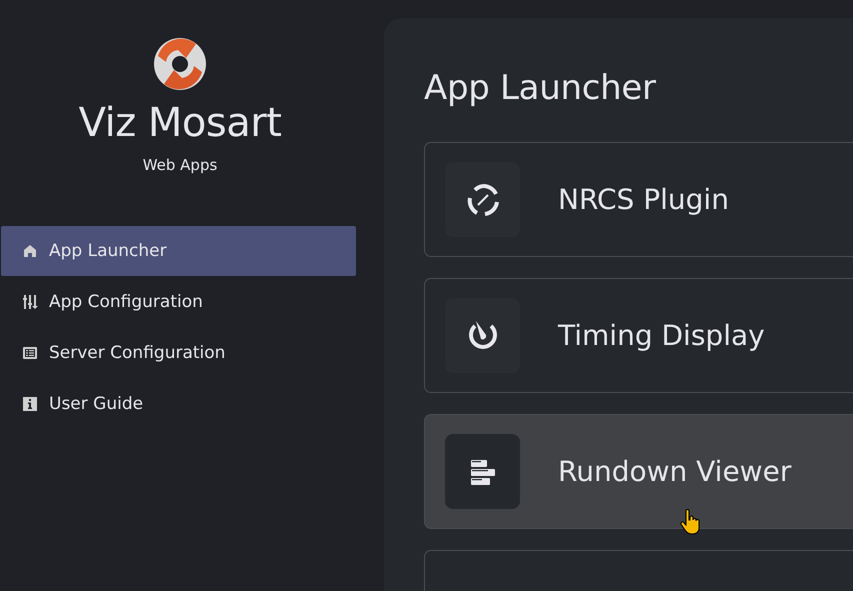 Image resolution: width=853 pixels, height=591 pixels. Describe the element at coordinates (178, 302) in the screenshot. I see `sidebar-item: App Configuration` at that location.